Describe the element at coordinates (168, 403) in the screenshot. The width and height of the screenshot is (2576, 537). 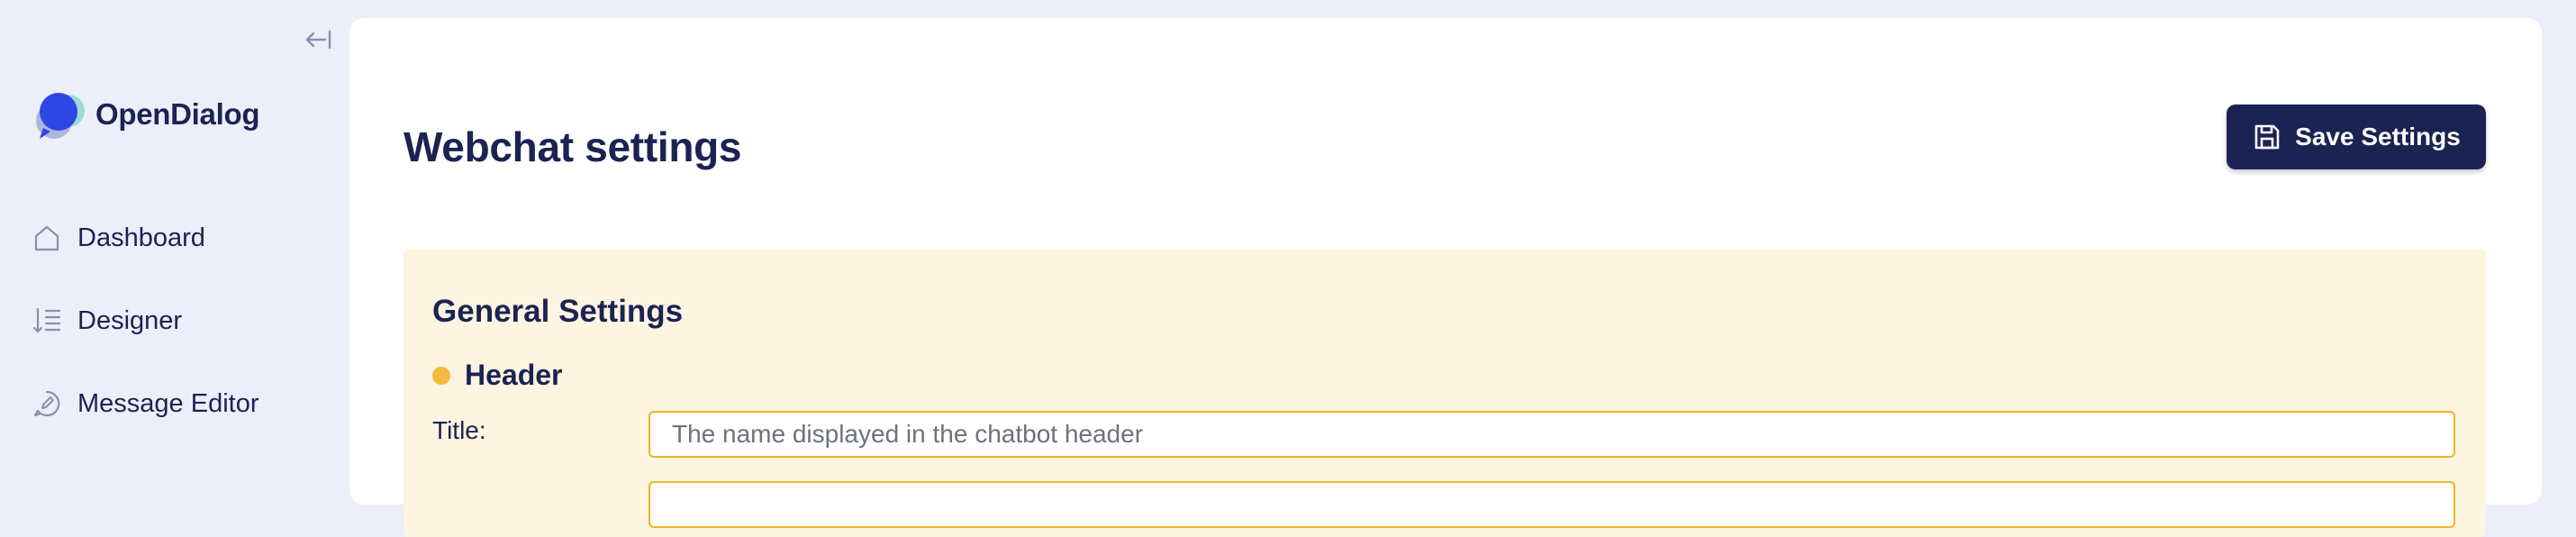
I see `sidebar-item-label: Message Editor` at that location.